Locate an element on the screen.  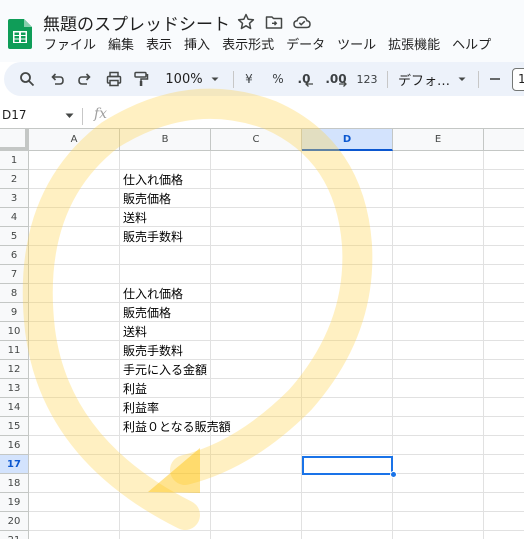
row-header-18: 18 is located at coordinates (14, 483).